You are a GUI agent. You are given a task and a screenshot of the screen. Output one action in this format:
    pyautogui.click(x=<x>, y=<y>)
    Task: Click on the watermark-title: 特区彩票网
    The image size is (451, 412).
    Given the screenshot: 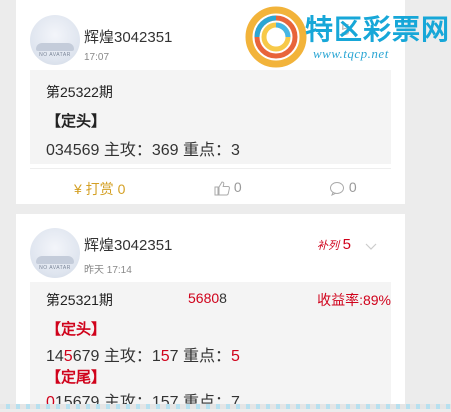 What is the action you would take?
    pyautogui.click(x=378, y=29)
    